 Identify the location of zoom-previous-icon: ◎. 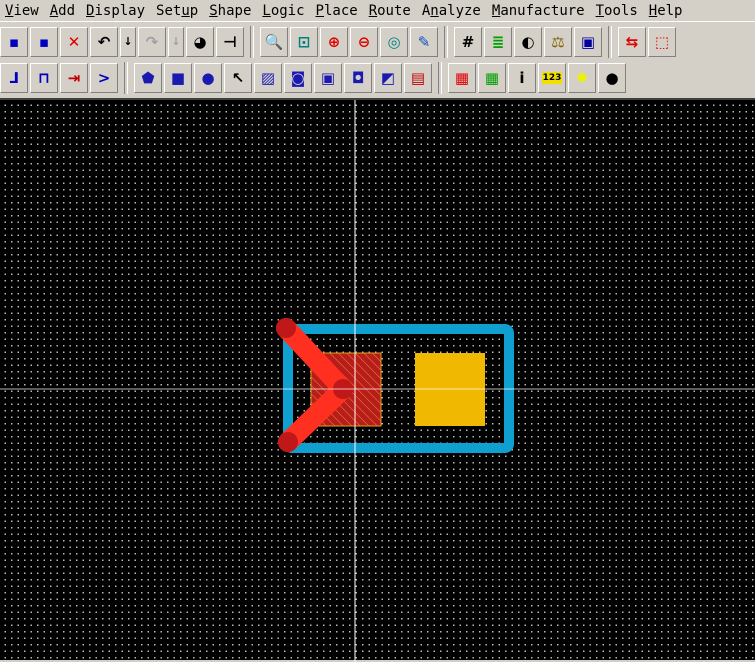
(394, 41).